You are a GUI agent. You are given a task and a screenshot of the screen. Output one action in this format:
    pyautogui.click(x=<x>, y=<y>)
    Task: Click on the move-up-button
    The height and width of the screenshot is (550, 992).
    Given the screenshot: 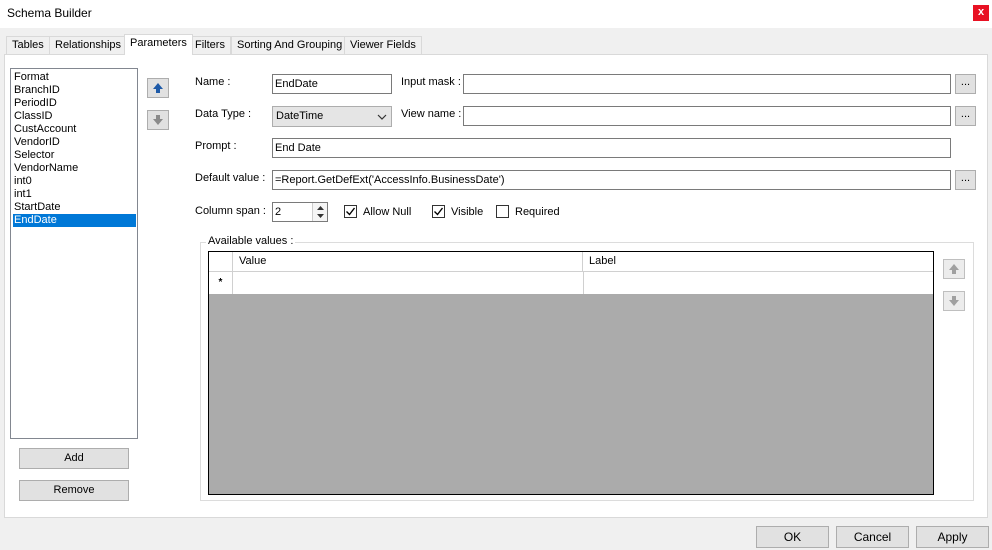 What is the action you would take?
    pyautogui.click(x=158, y=88)
    